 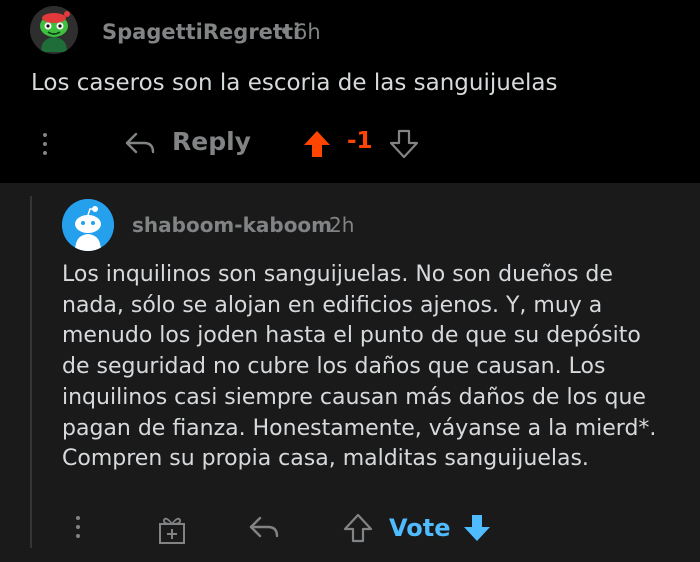 I want to click on vote-score: -1, so click(x=360, y=141).